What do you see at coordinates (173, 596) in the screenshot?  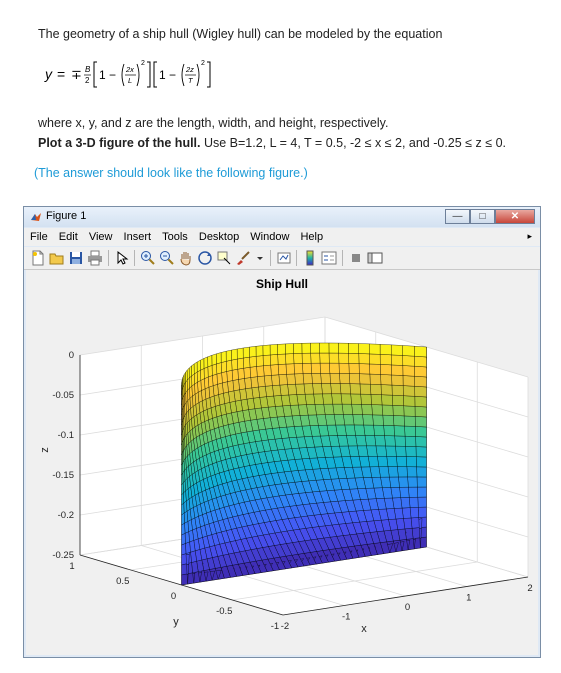 I see `y-tick-label: 0` at bounding box center [173, 596].